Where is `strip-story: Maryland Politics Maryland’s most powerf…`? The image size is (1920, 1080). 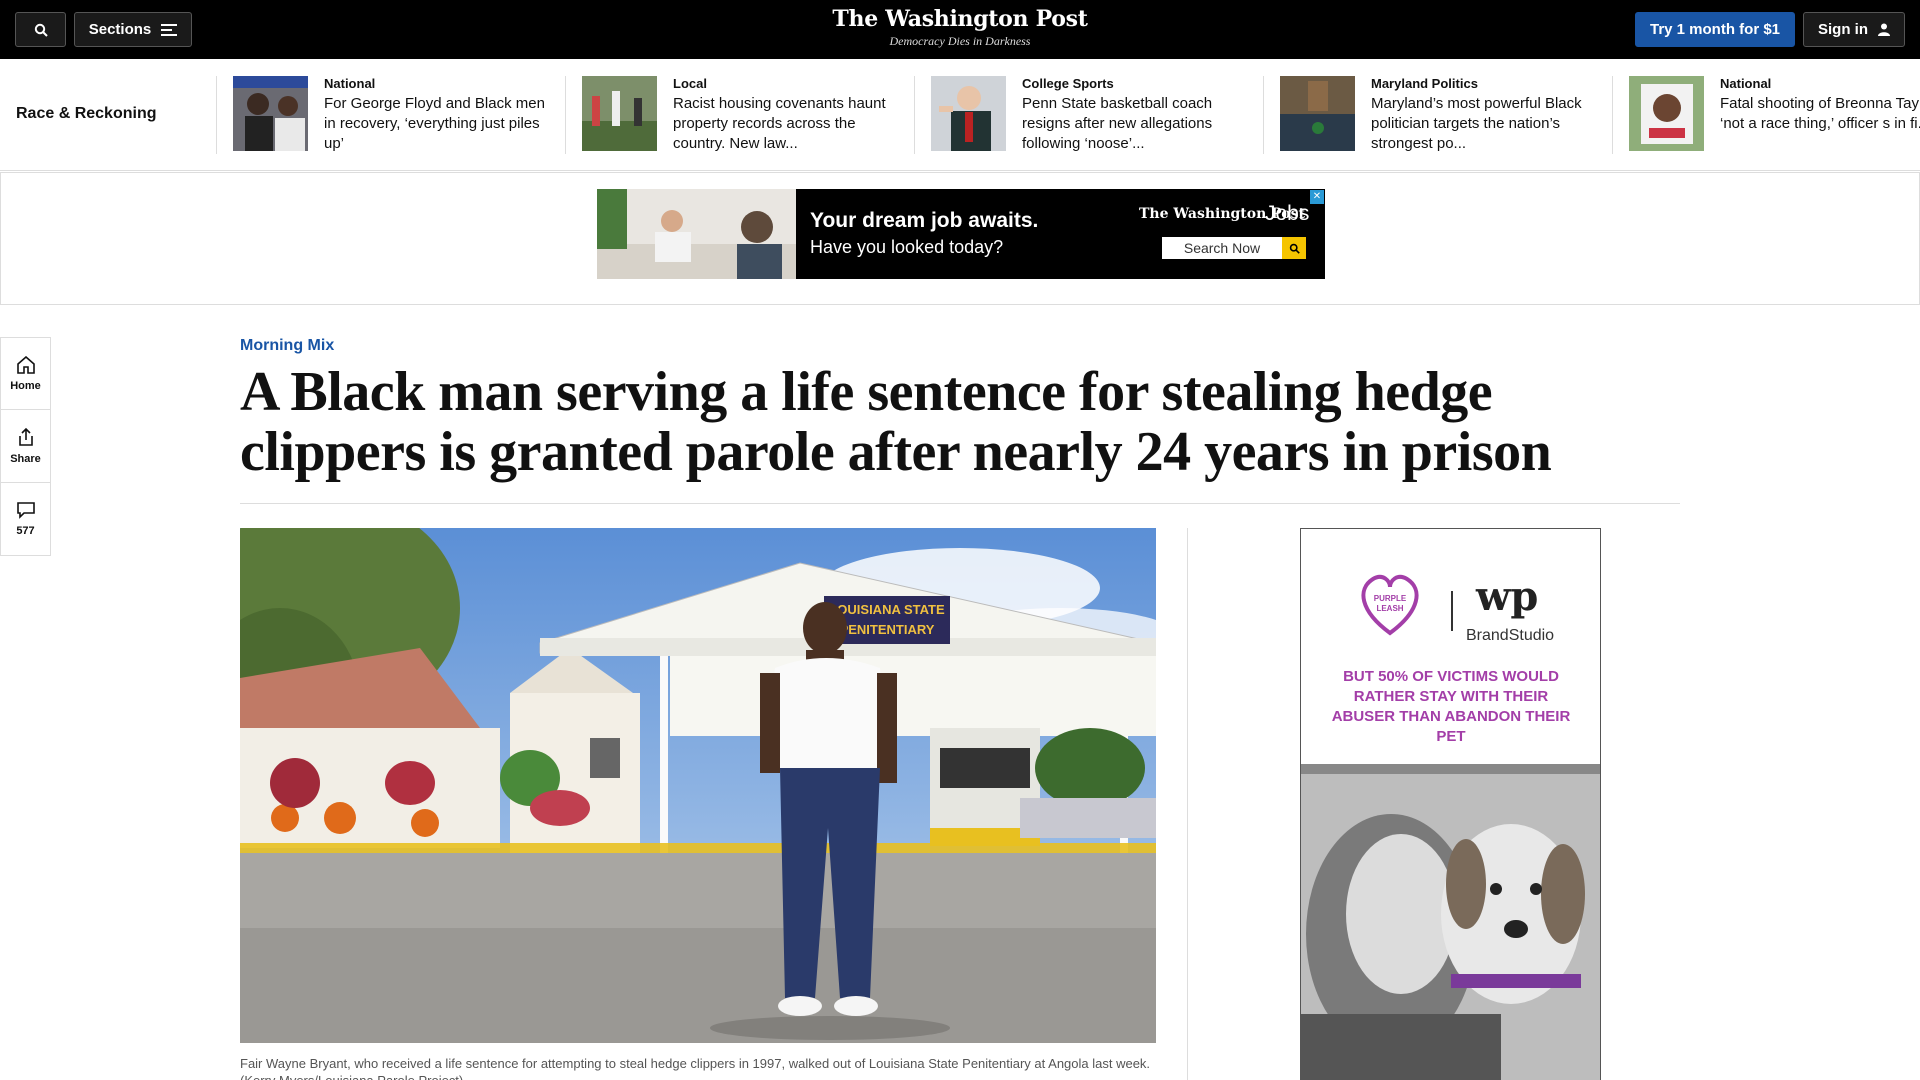 strip-story: Maryland Politics Maryland’s most powerf… is located at coordinates (1437, 115).